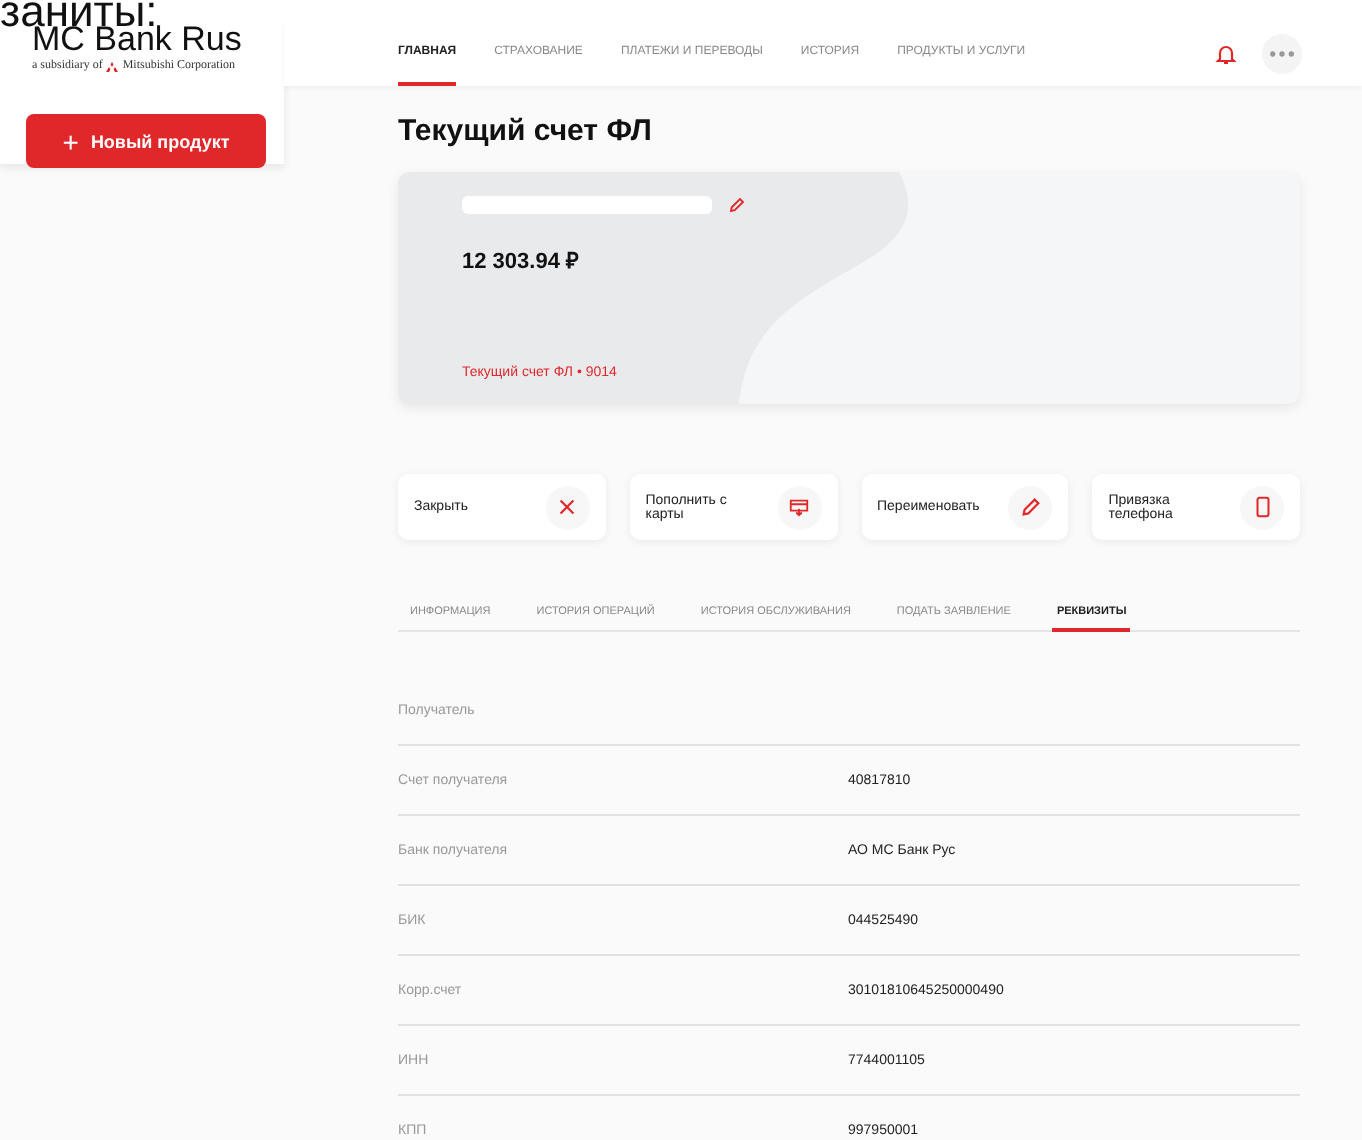 The width and height of the screenshot is (1362, 1140). What do you see at coordinates (567, 507) in the screenshot?
I see `cross-icon` at bounding box center [567, 507].